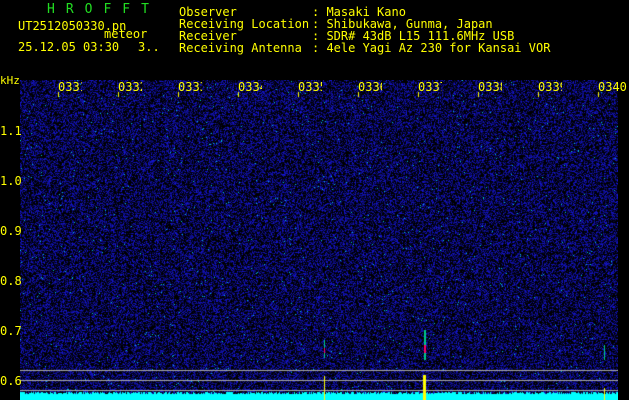 The height and width of the screenshot is (400, 629). Describe the element at coordinates (612, 87) in the screenshot. I see `x-tick-label: 0340` at that location.